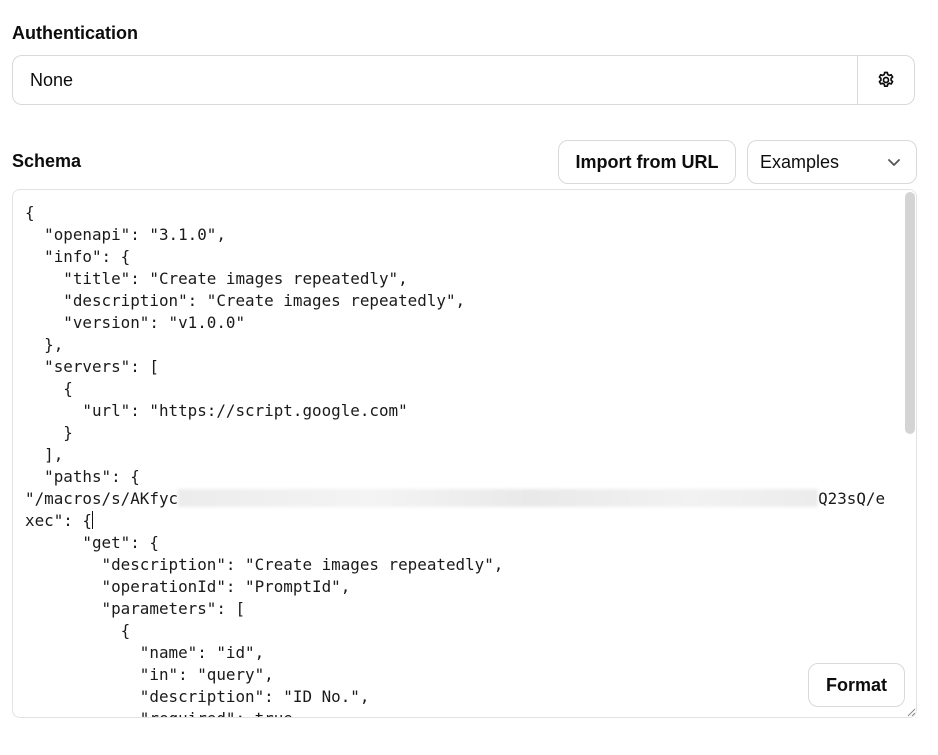 This screenshot has width=938, height=755. I want to click on editor-scrollbar-thumb, so click(910, 313).